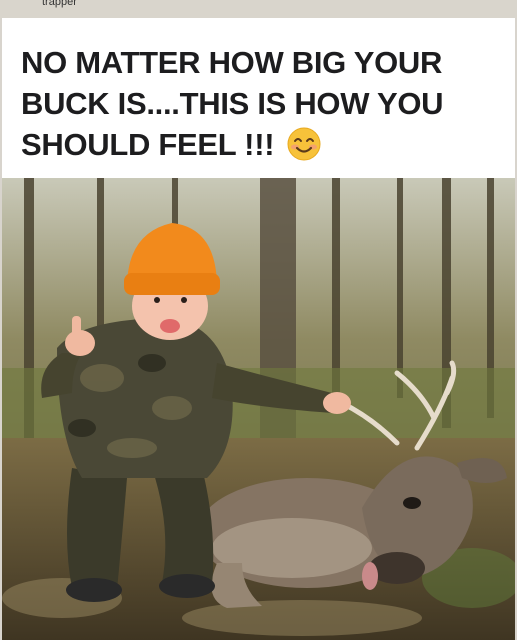  What do you see at coordinates (304, 149) in the screenshot?
I see `smiling-face-icon` at bounding box center [304, 149].